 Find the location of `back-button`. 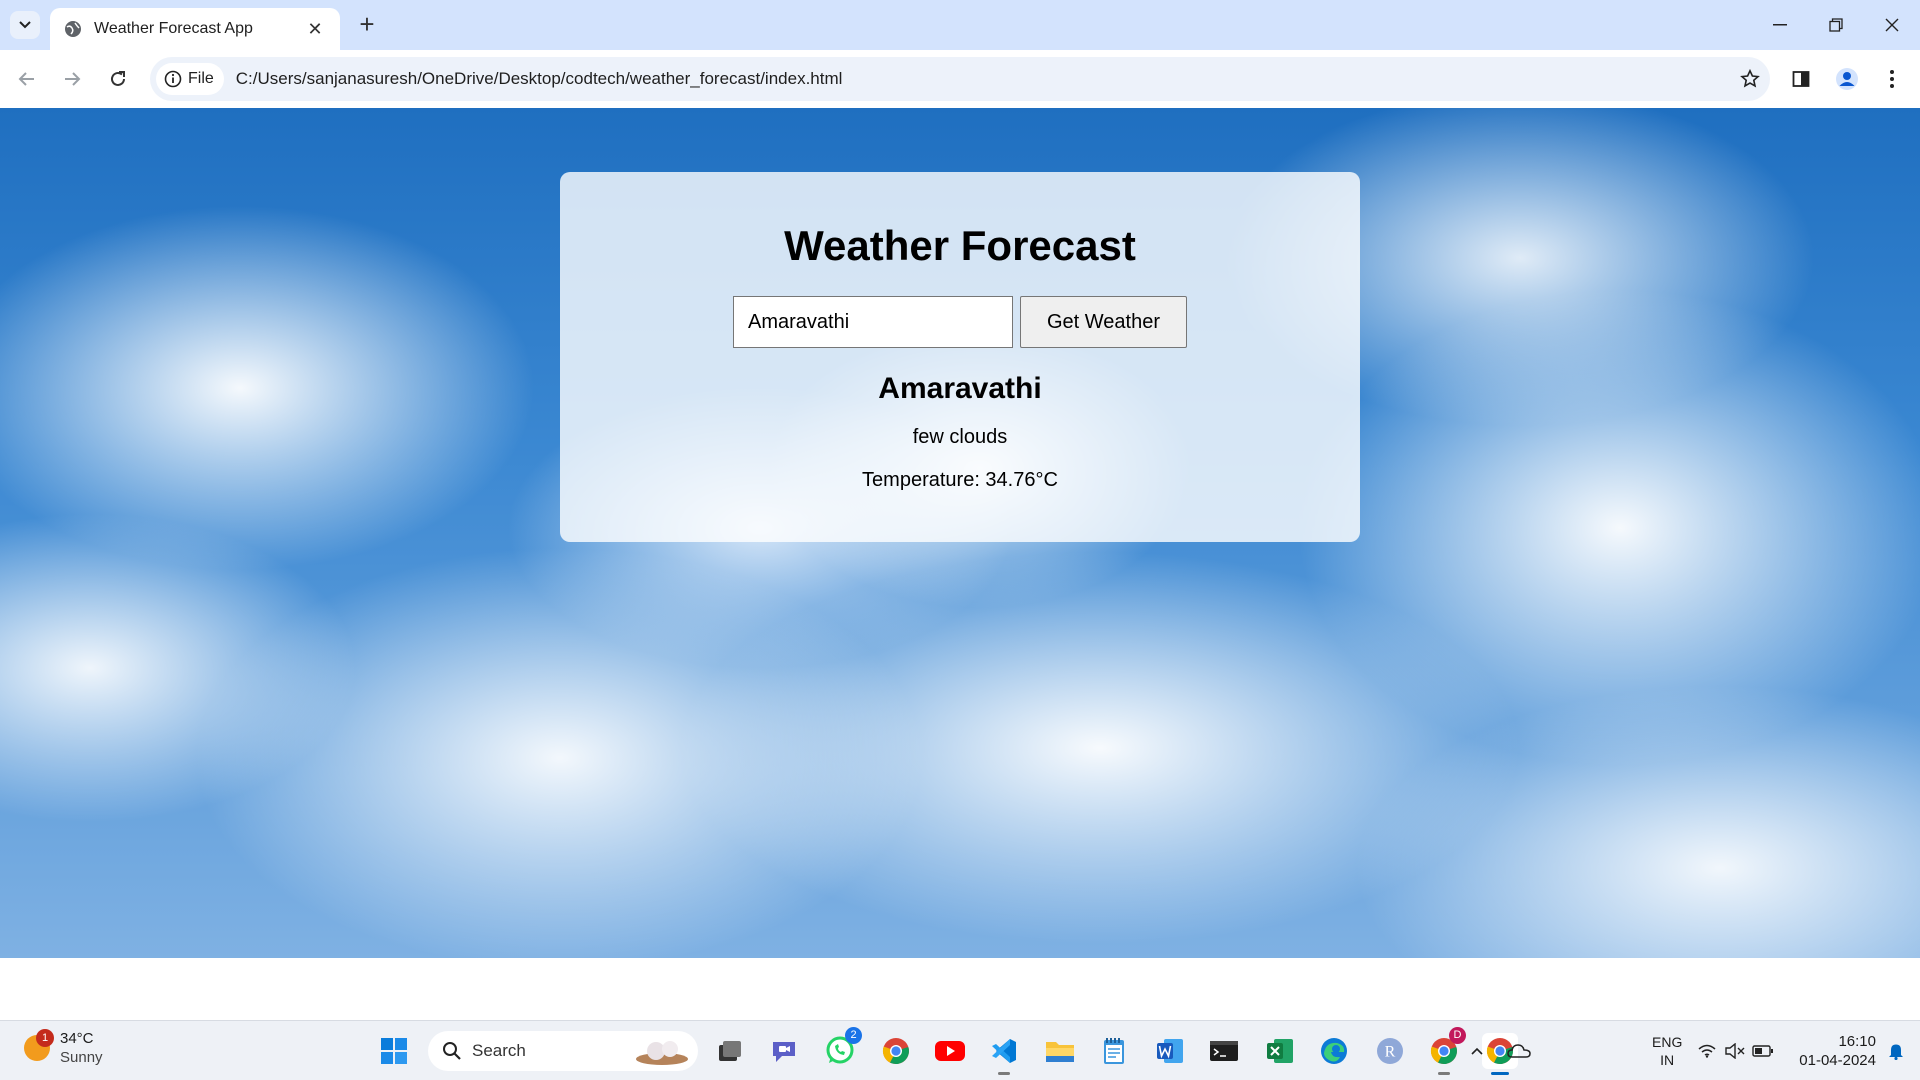

back-button is located at coordinates (27, 79).